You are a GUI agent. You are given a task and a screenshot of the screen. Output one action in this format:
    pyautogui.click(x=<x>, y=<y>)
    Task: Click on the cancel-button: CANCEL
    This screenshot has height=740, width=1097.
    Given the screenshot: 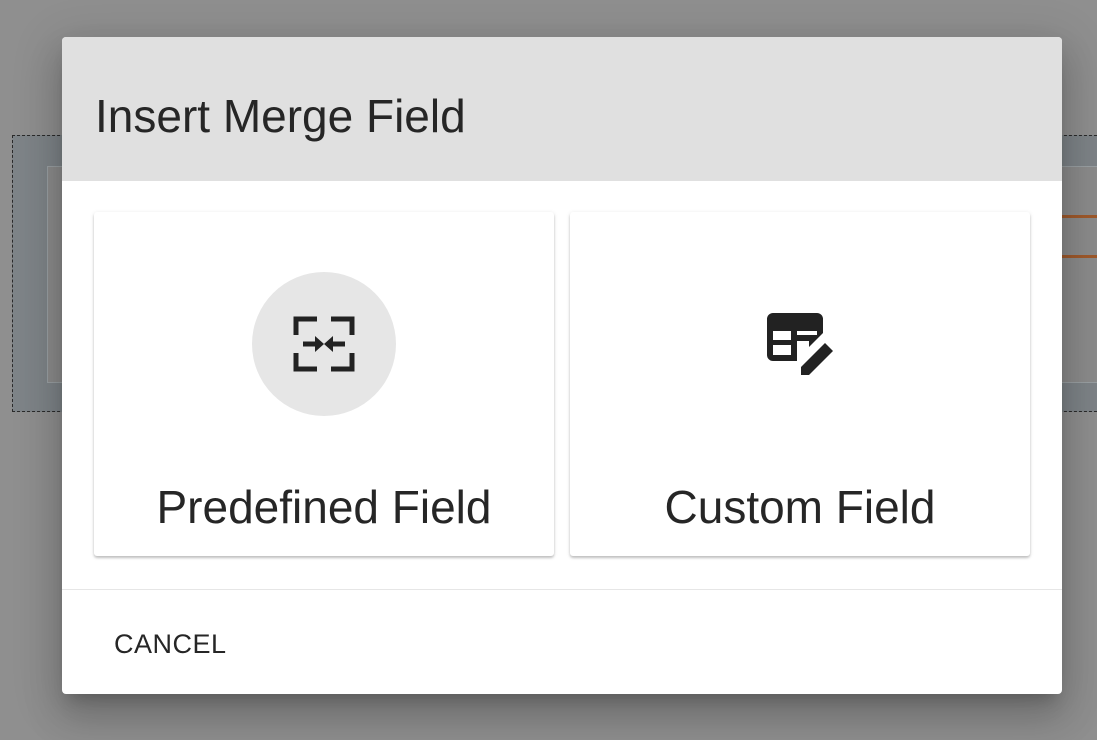 What is the action you would take?
    pyautogui.click(x=170, y=644)
    